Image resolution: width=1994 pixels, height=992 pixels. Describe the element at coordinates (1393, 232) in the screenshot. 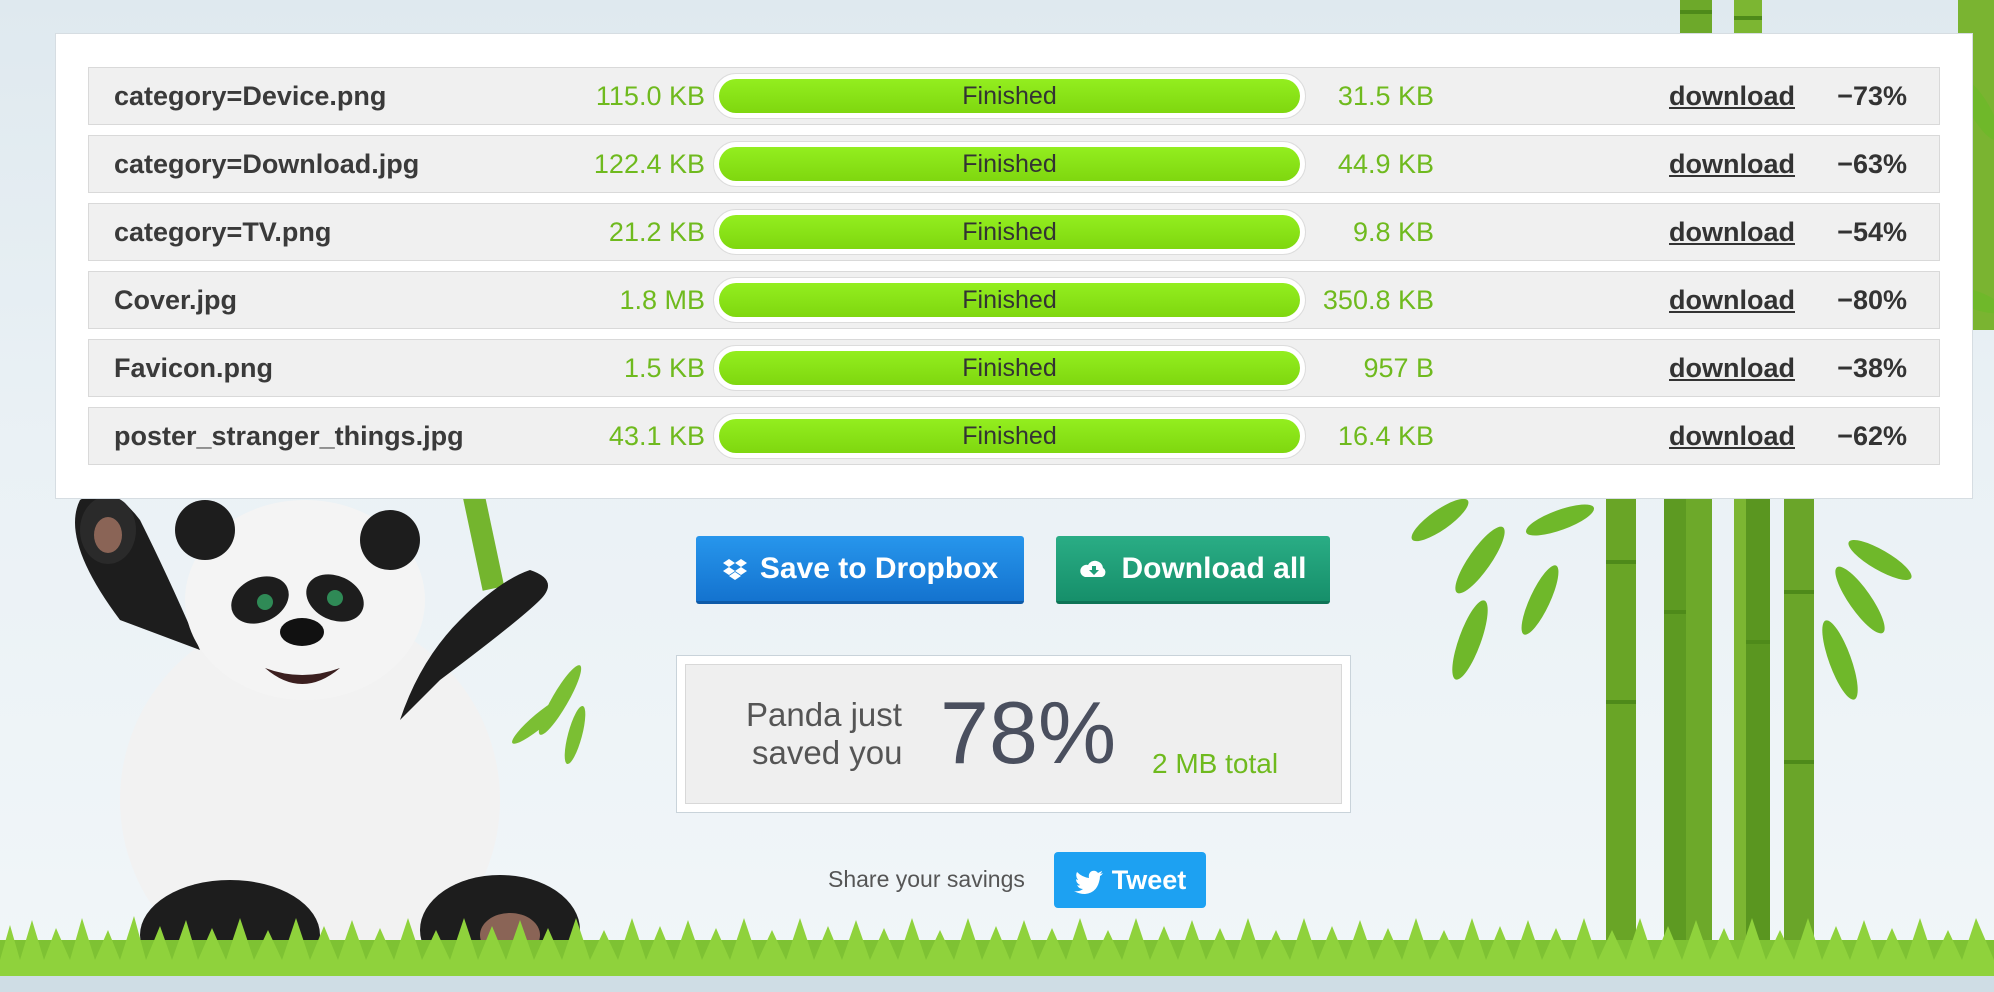

I see `compressed-size: 9.8 KB` at that location.